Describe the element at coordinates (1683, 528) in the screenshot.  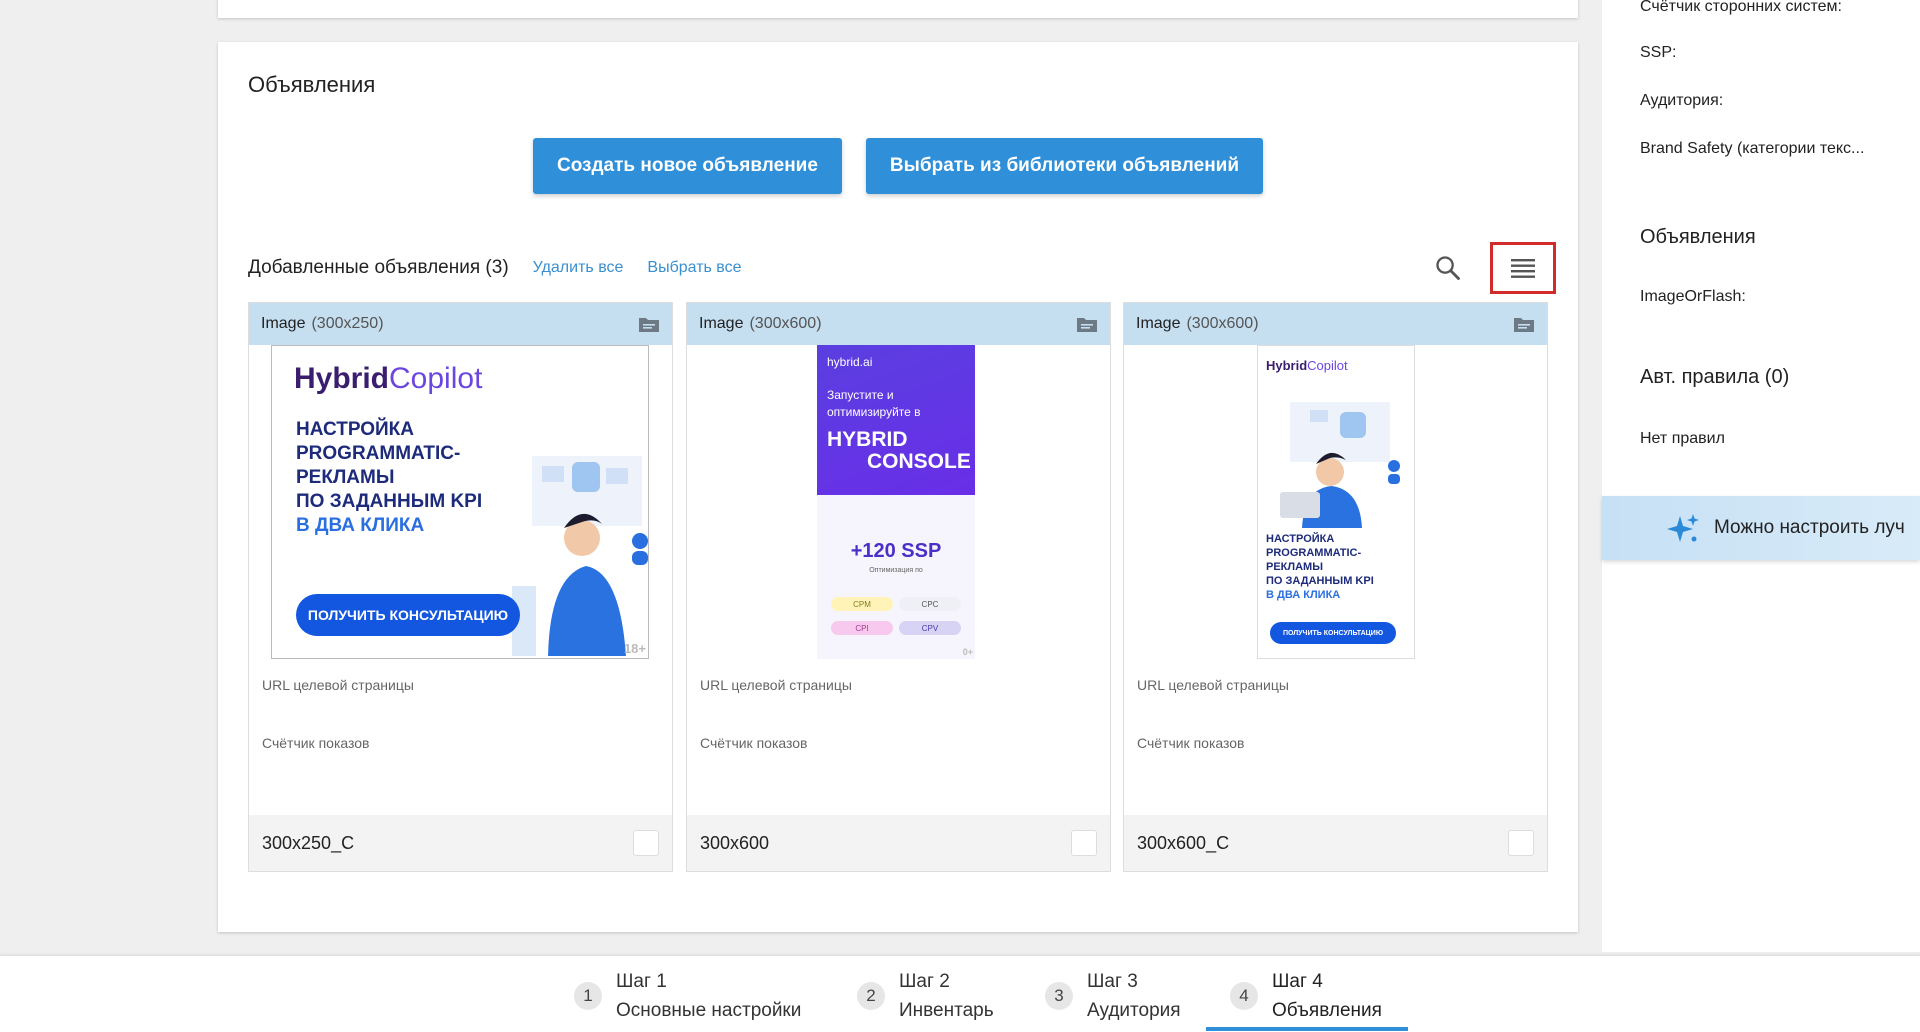
I see `sparkle-icon` at that location.